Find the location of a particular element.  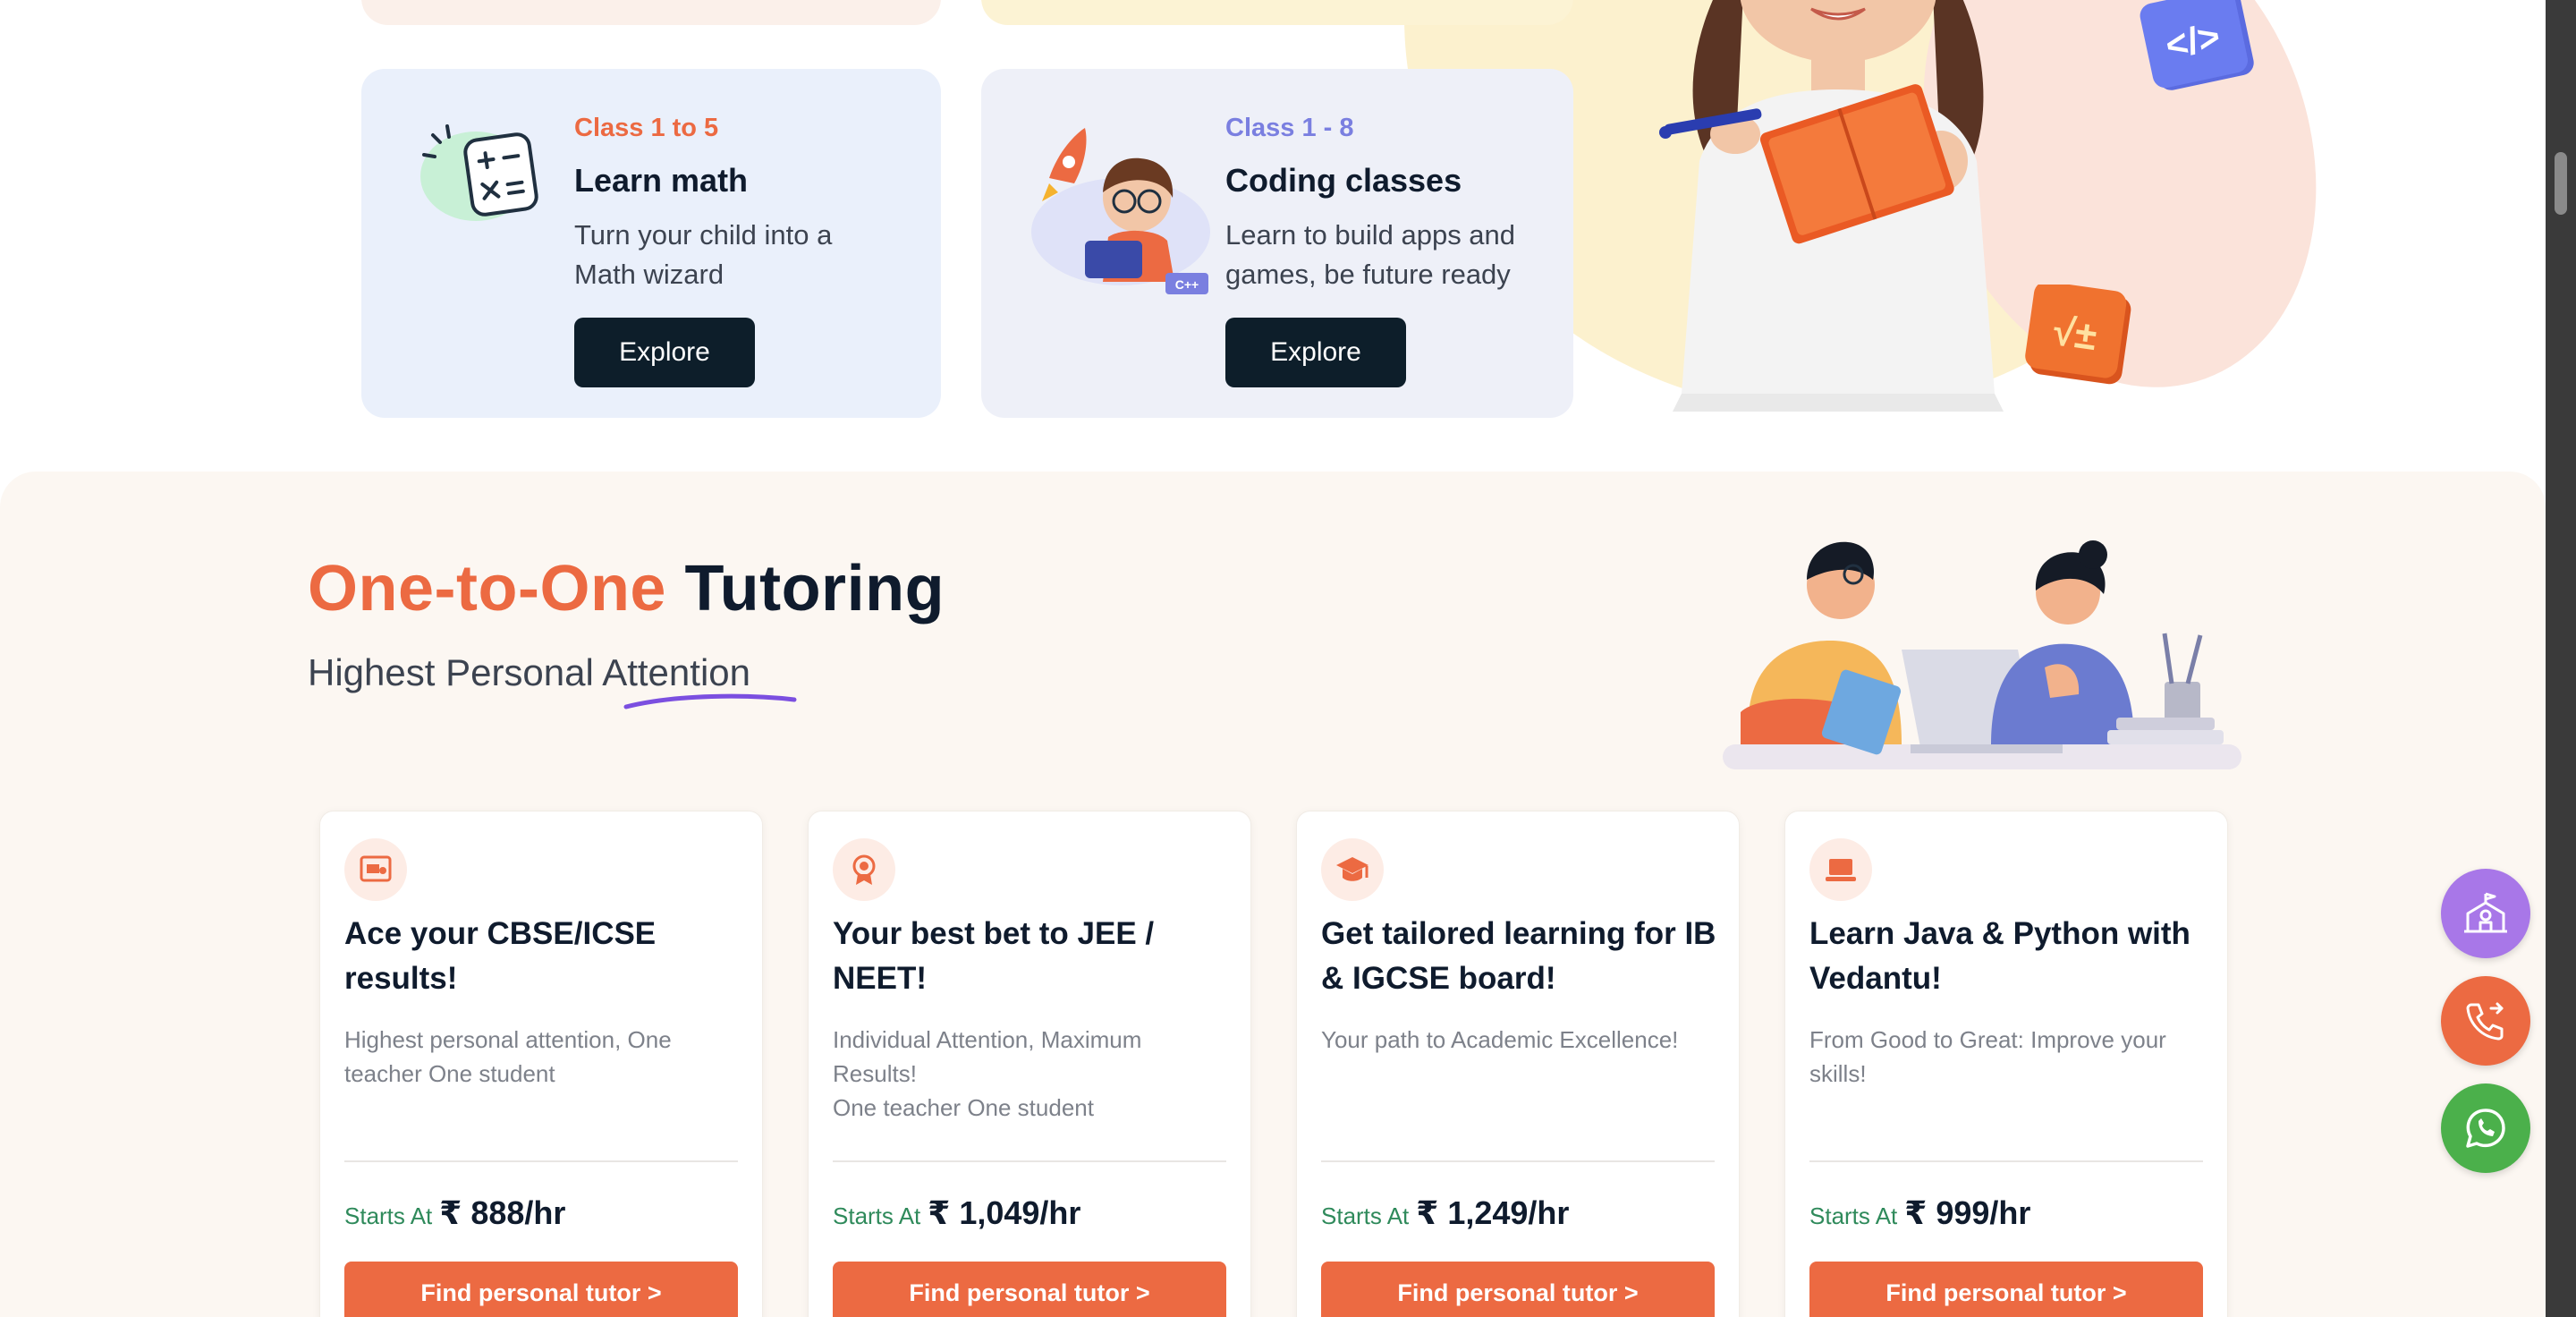

section-subtitle: Highest Personal Attention is located at coordinates (529, 672).